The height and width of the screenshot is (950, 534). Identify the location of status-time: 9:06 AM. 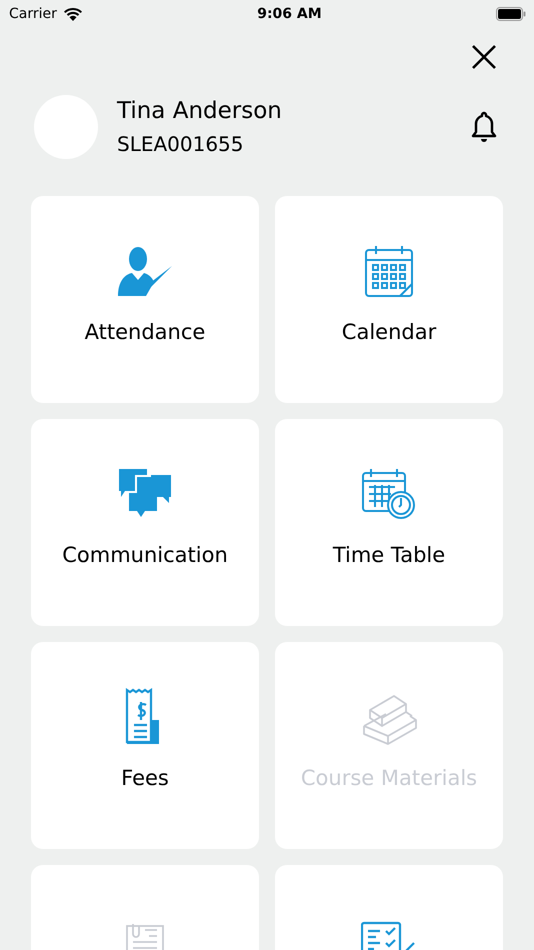
(289, 14).